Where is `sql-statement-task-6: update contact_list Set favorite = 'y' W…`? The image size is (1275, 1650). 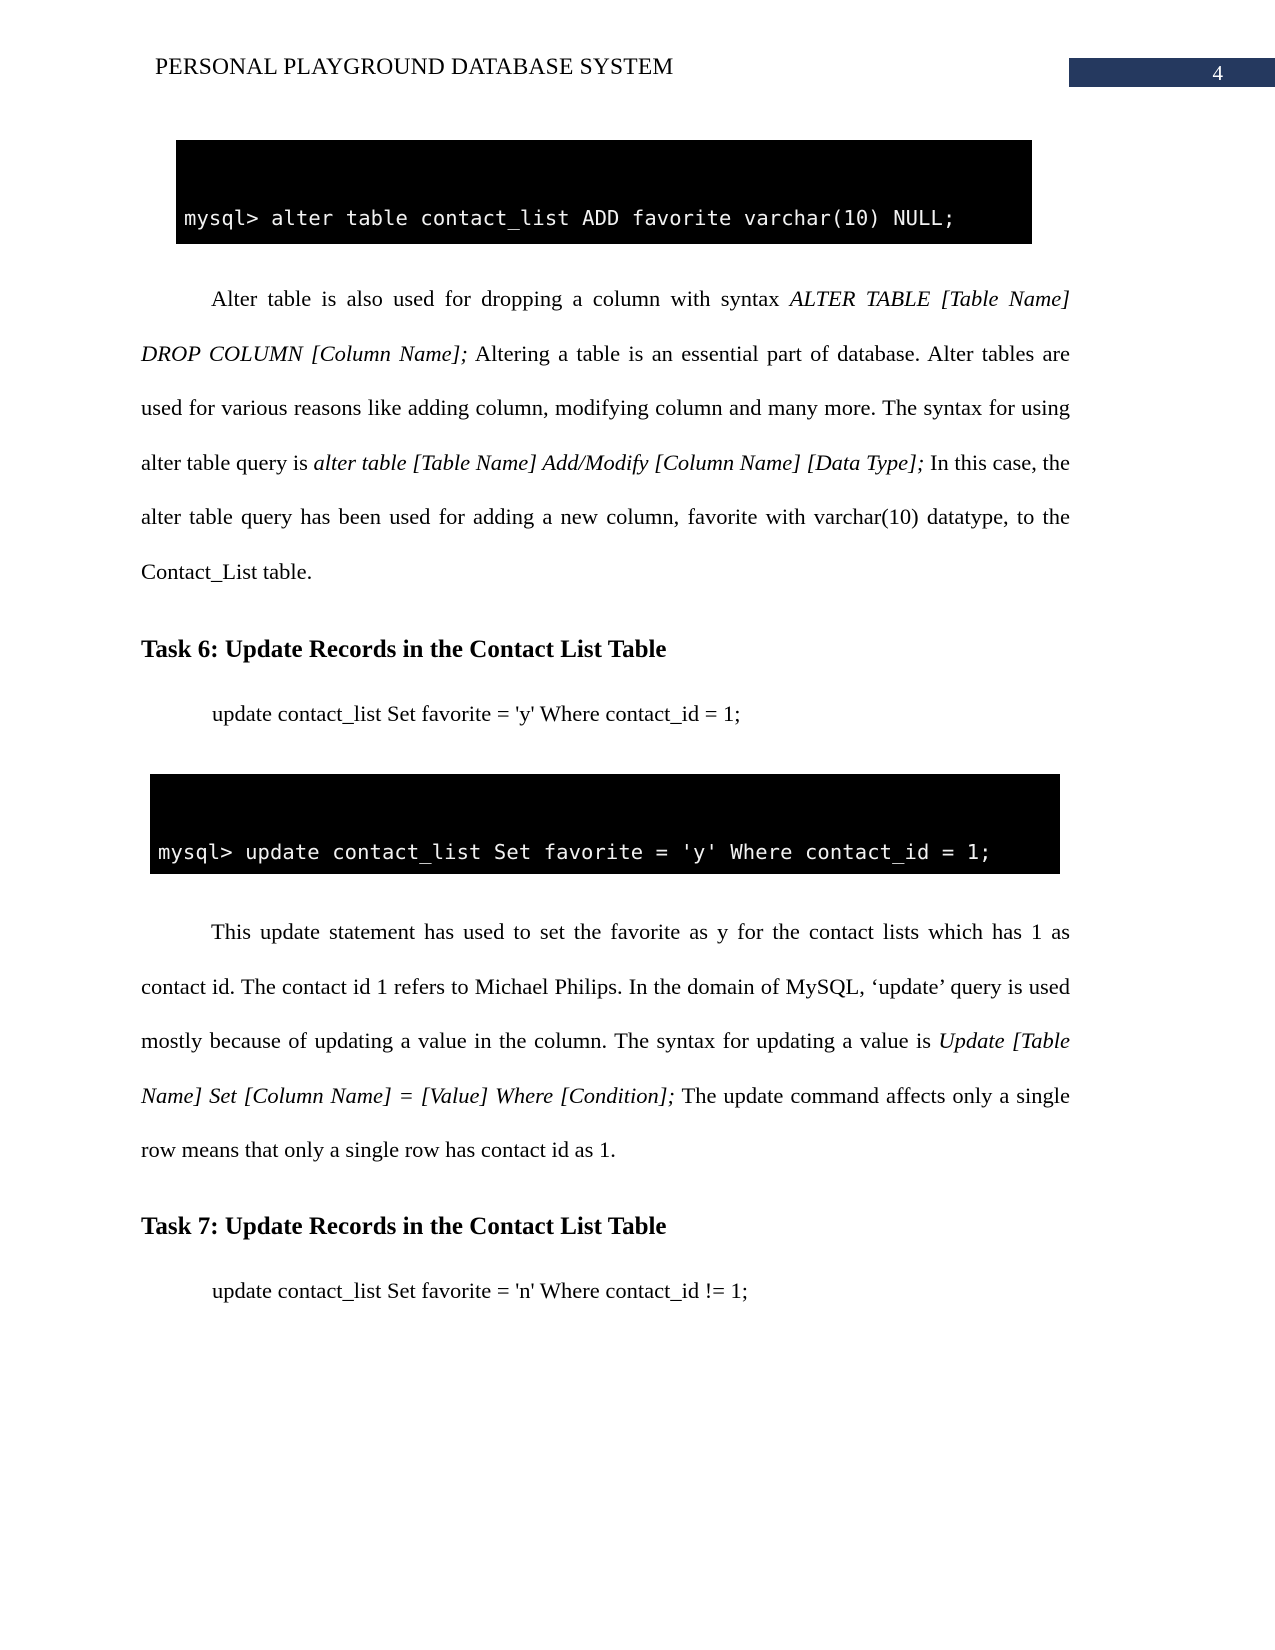 sql-statement-task-6: update contact_list Set favorite = 'y' W… is located at coordinates (476, 713).